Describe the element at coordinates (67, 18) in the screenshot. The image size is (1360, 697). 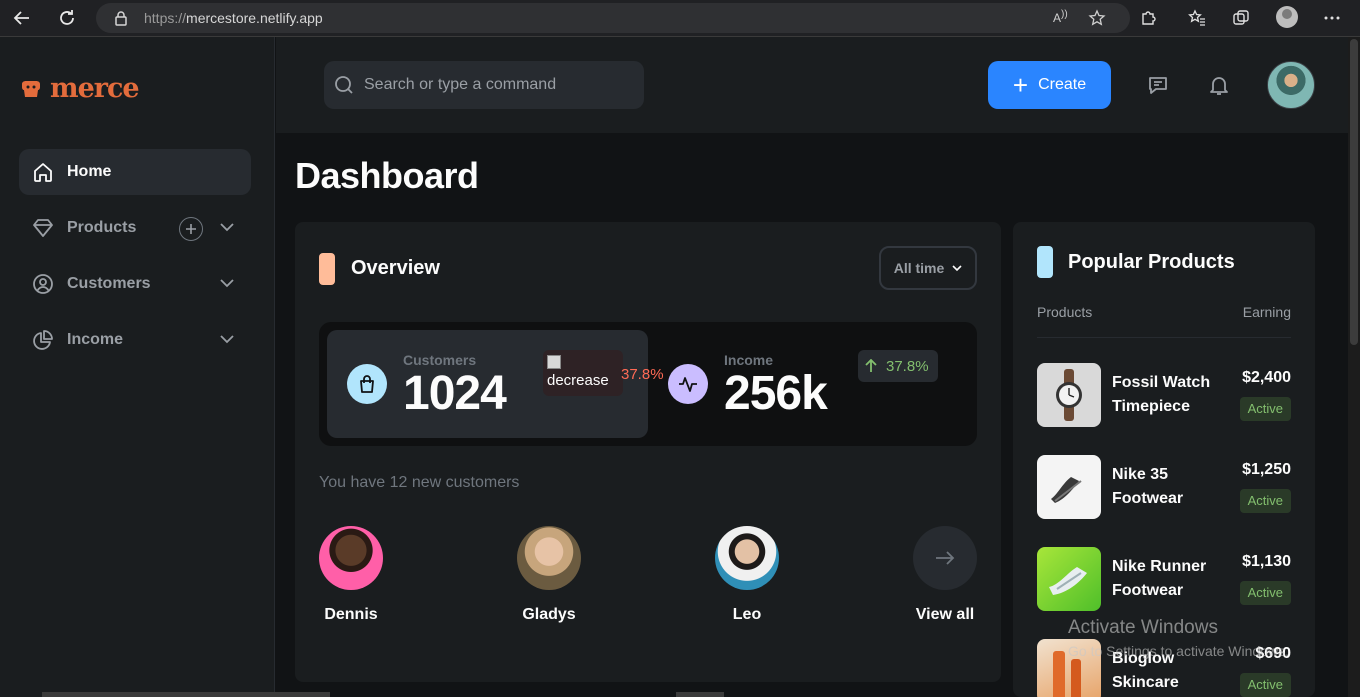
I see `reload-icon` at that location.